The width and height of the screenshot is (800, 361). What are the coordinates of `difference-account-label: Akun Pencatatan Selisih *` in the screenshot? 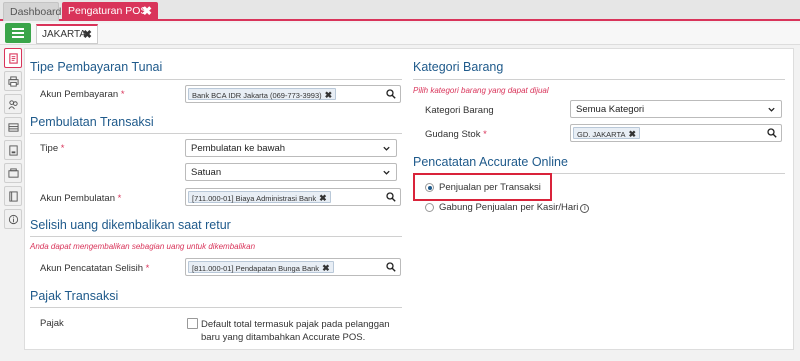 It's located at (94, 268).